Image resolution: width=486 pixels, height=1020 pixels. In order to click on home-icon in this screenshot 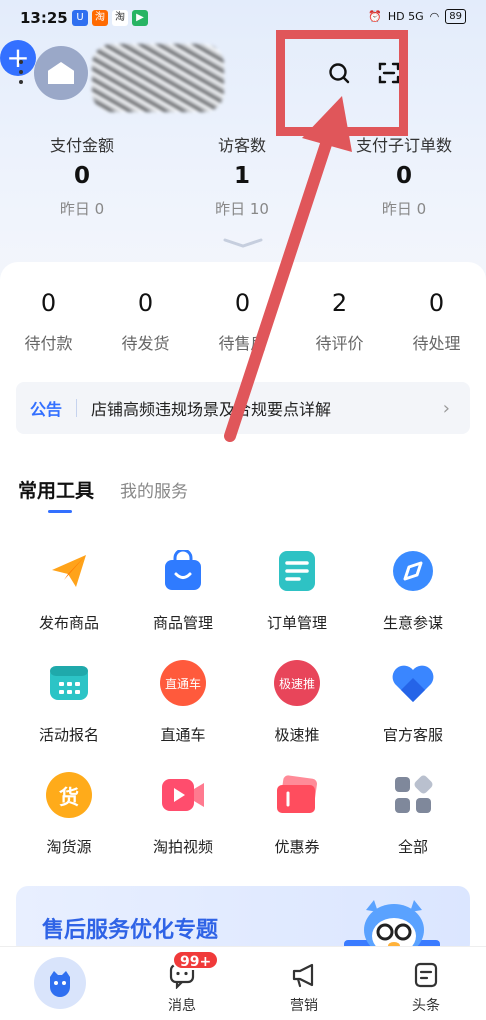, I will do `click(60, 984)`.